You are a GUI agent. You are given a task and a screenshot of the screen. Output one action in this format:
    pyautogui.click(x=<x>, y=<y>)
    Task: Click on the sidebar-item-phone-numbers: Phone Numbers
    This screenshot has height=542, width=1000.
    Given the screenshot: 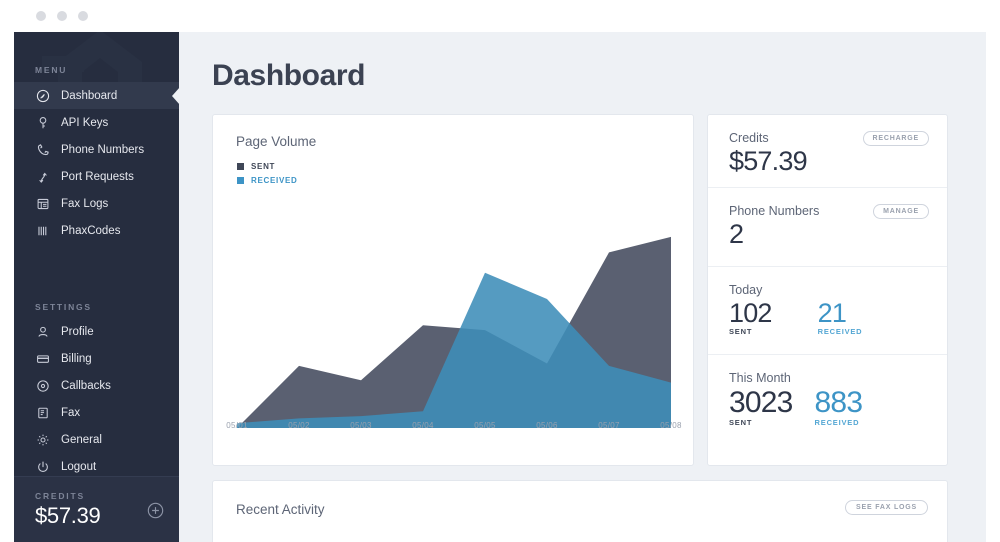 What is the action you would take?
    pyautogui.click(x=96, y=149)
    